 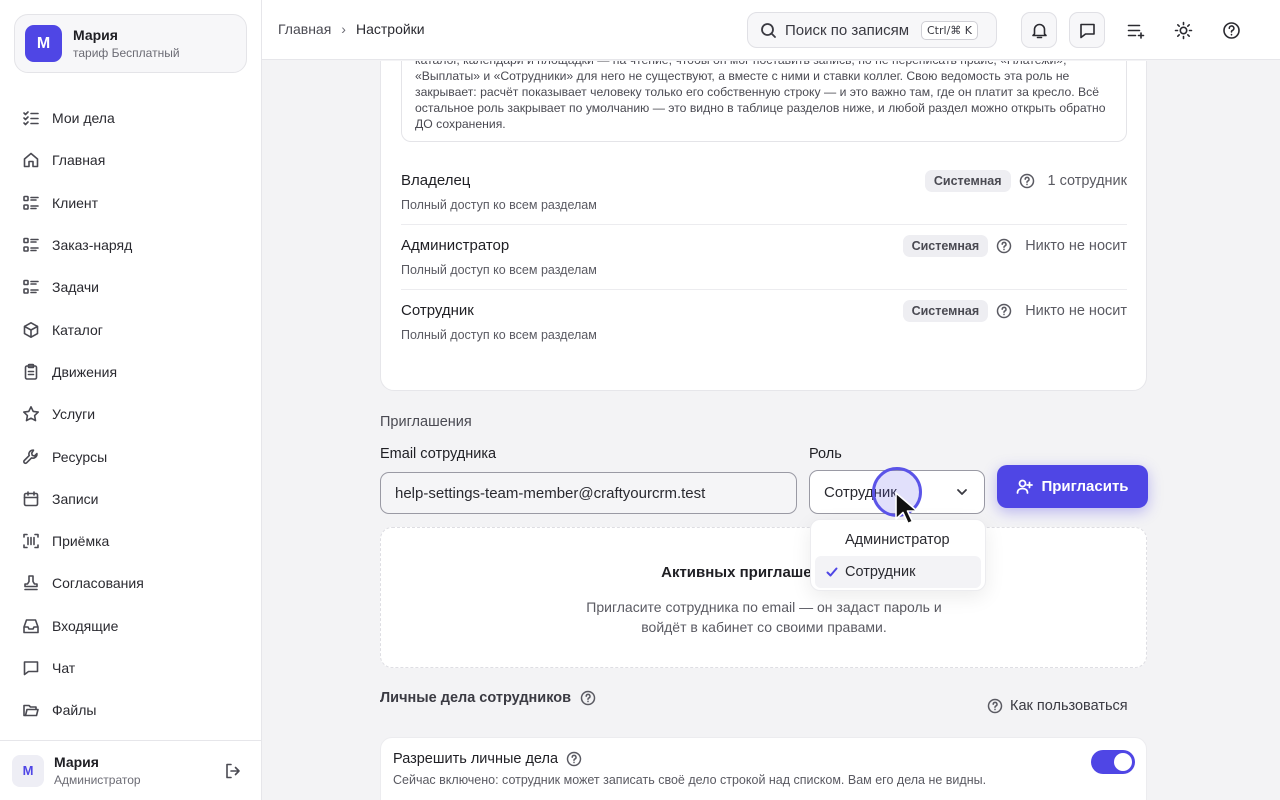 I want to click on sidebar-item-approvals: Согласования, so click(x=131, y=583).